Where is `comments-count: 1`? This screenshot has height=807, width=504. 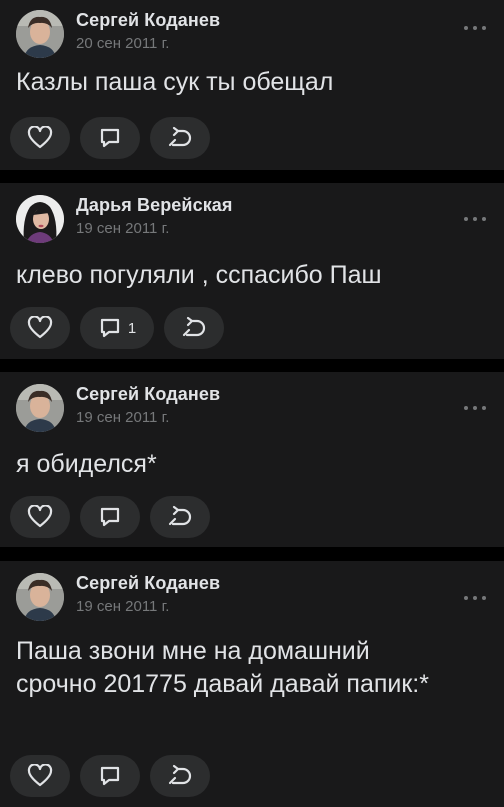 comments-count: 1 is located at coordinates (132, 328).